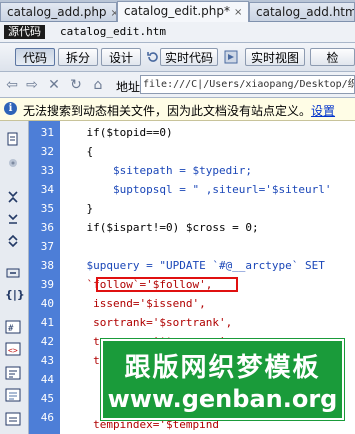 The image size is (355, 434). I want to click on document-toolbar: 代码 拆分 设计 实时代码 实时视图 检, so click(177, 57).